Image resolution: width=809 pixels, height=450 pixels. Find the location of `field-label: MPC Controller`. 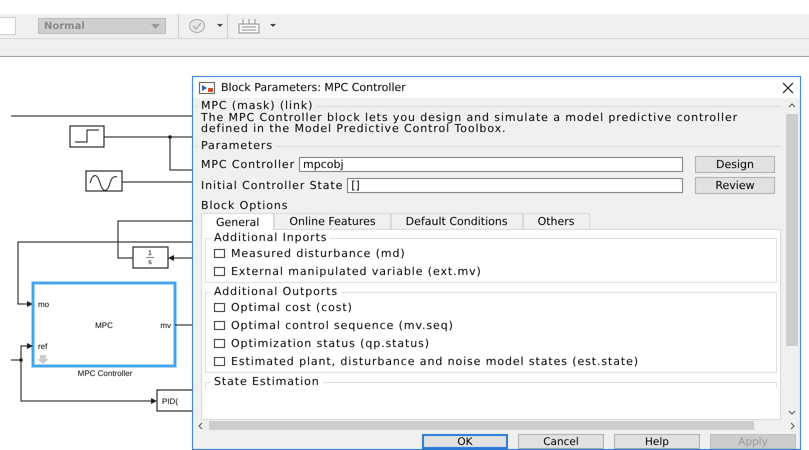

field-label: MPC Controller is located at coordinates (248, 164).